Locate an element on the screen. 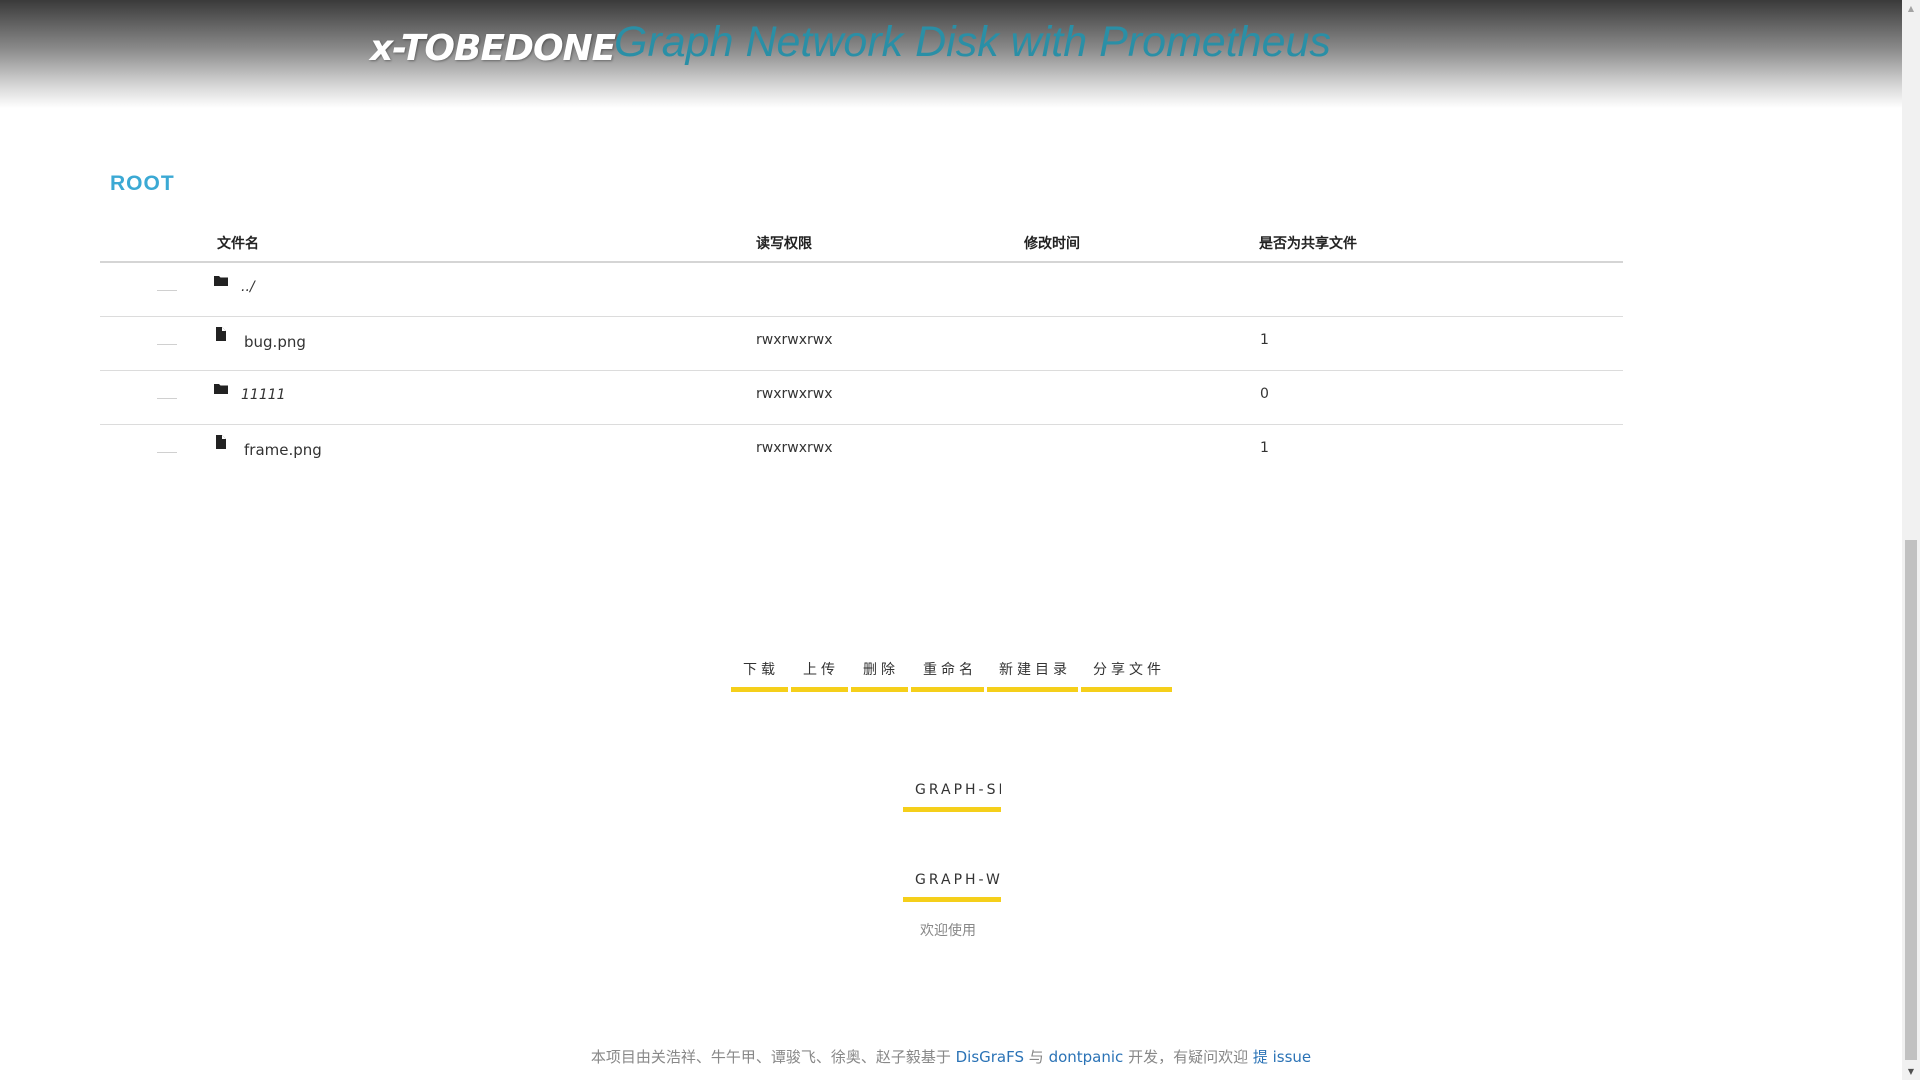 This screenshot has height=1080, width=1920. vertical-scrollbar: ▲ ▼ is located at coordinates (1911, 540).